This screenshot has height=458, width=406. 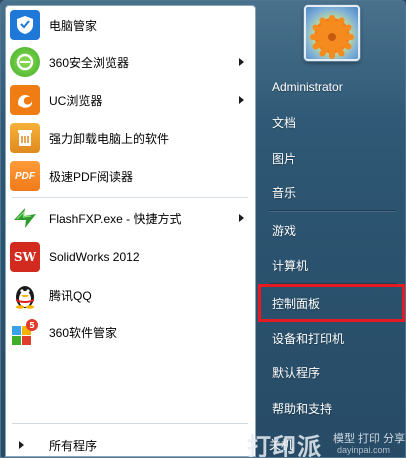 I want to click on pdf-reader-icon: PDF, so click(x=25, y=176).